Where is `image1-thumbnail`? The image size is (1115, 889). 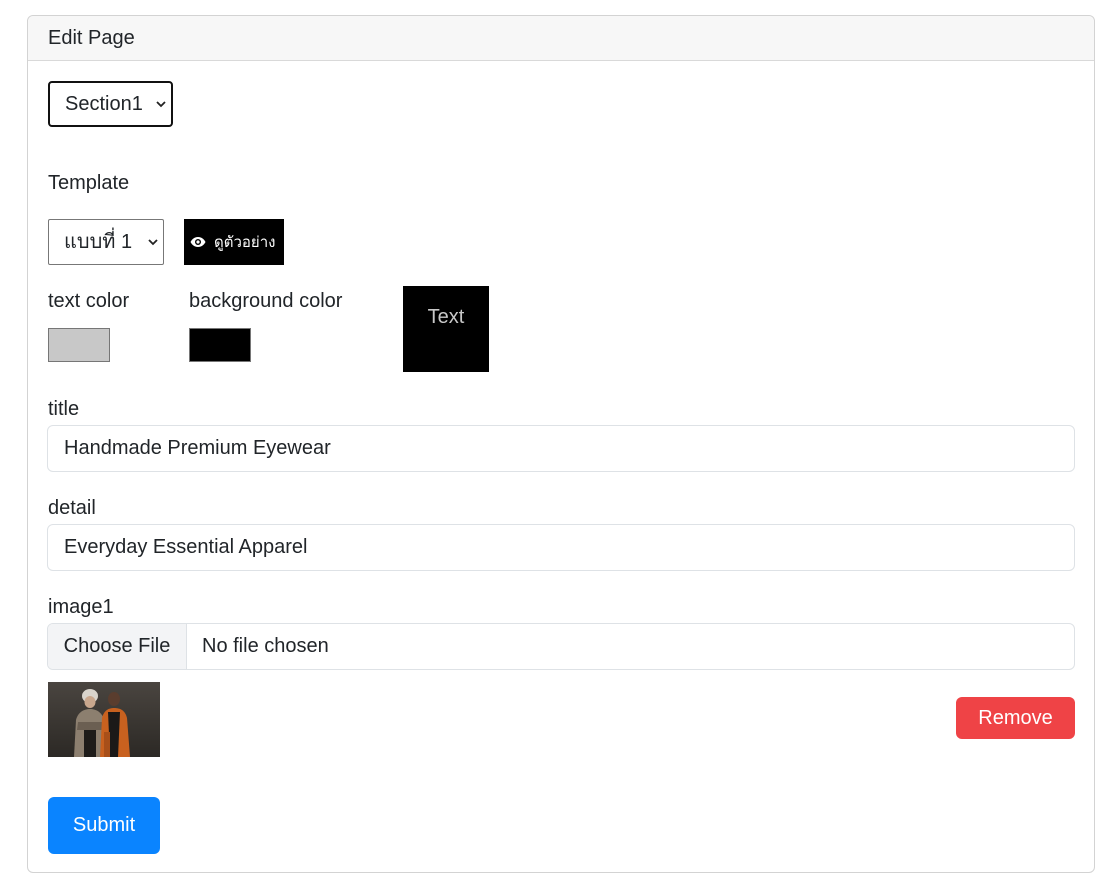
image1-thumbnail is located at coordinates (104, 719).